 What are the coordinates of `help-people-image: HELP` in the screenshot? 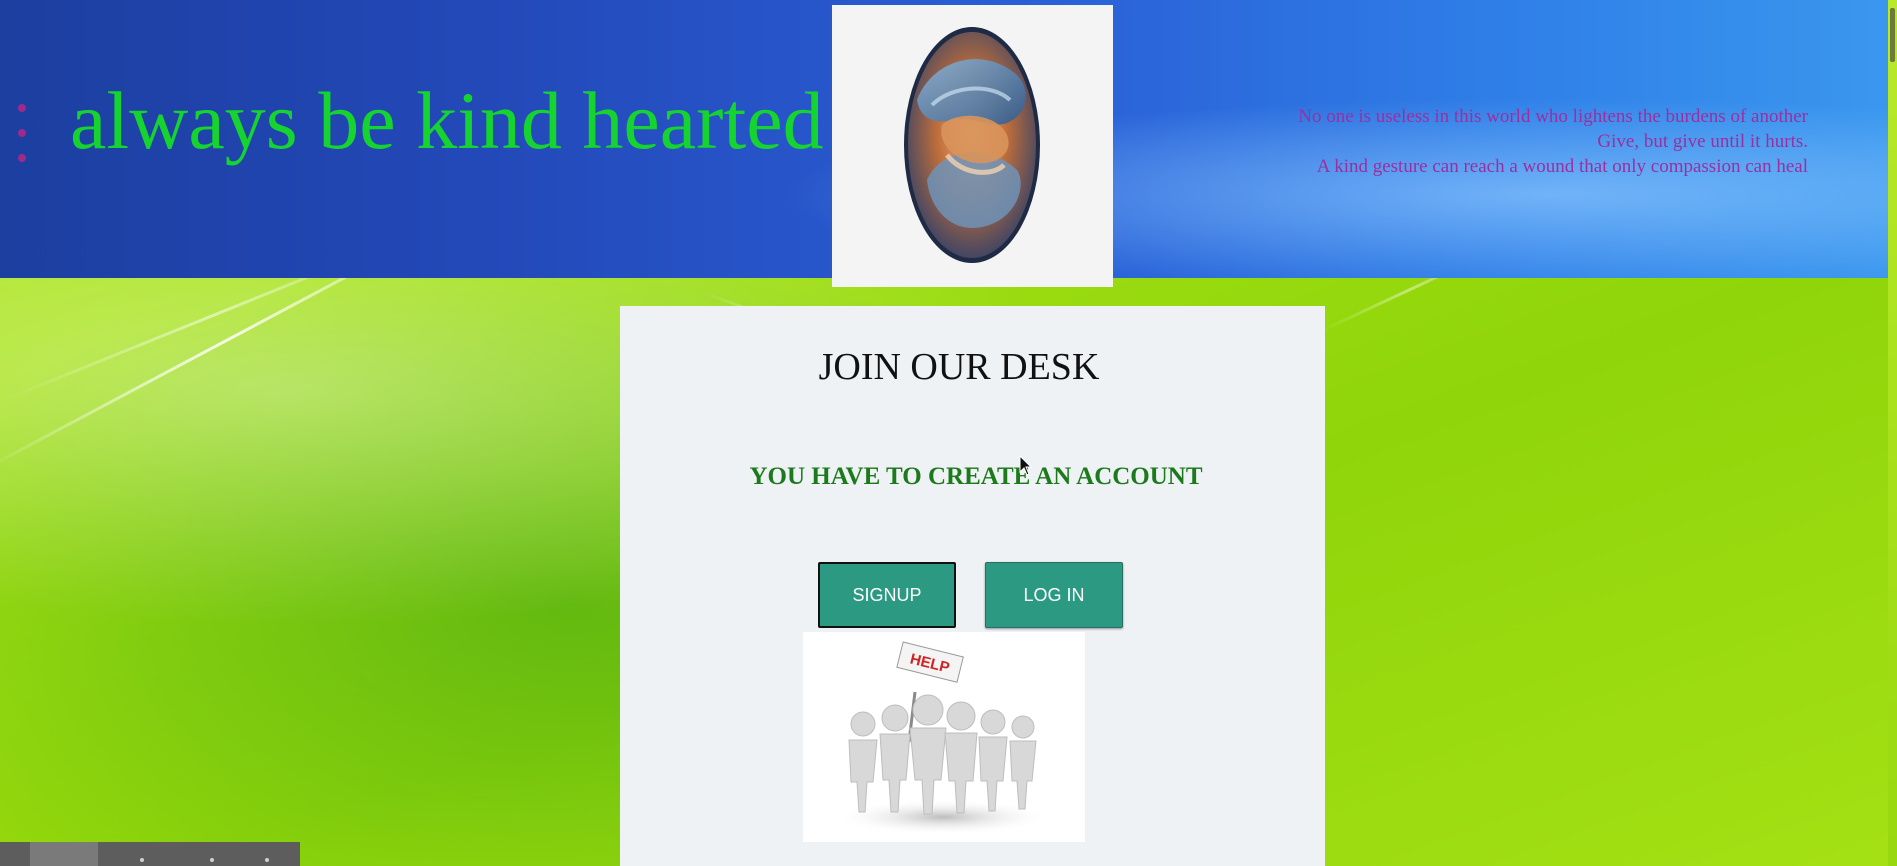 It's located at (944, 737).